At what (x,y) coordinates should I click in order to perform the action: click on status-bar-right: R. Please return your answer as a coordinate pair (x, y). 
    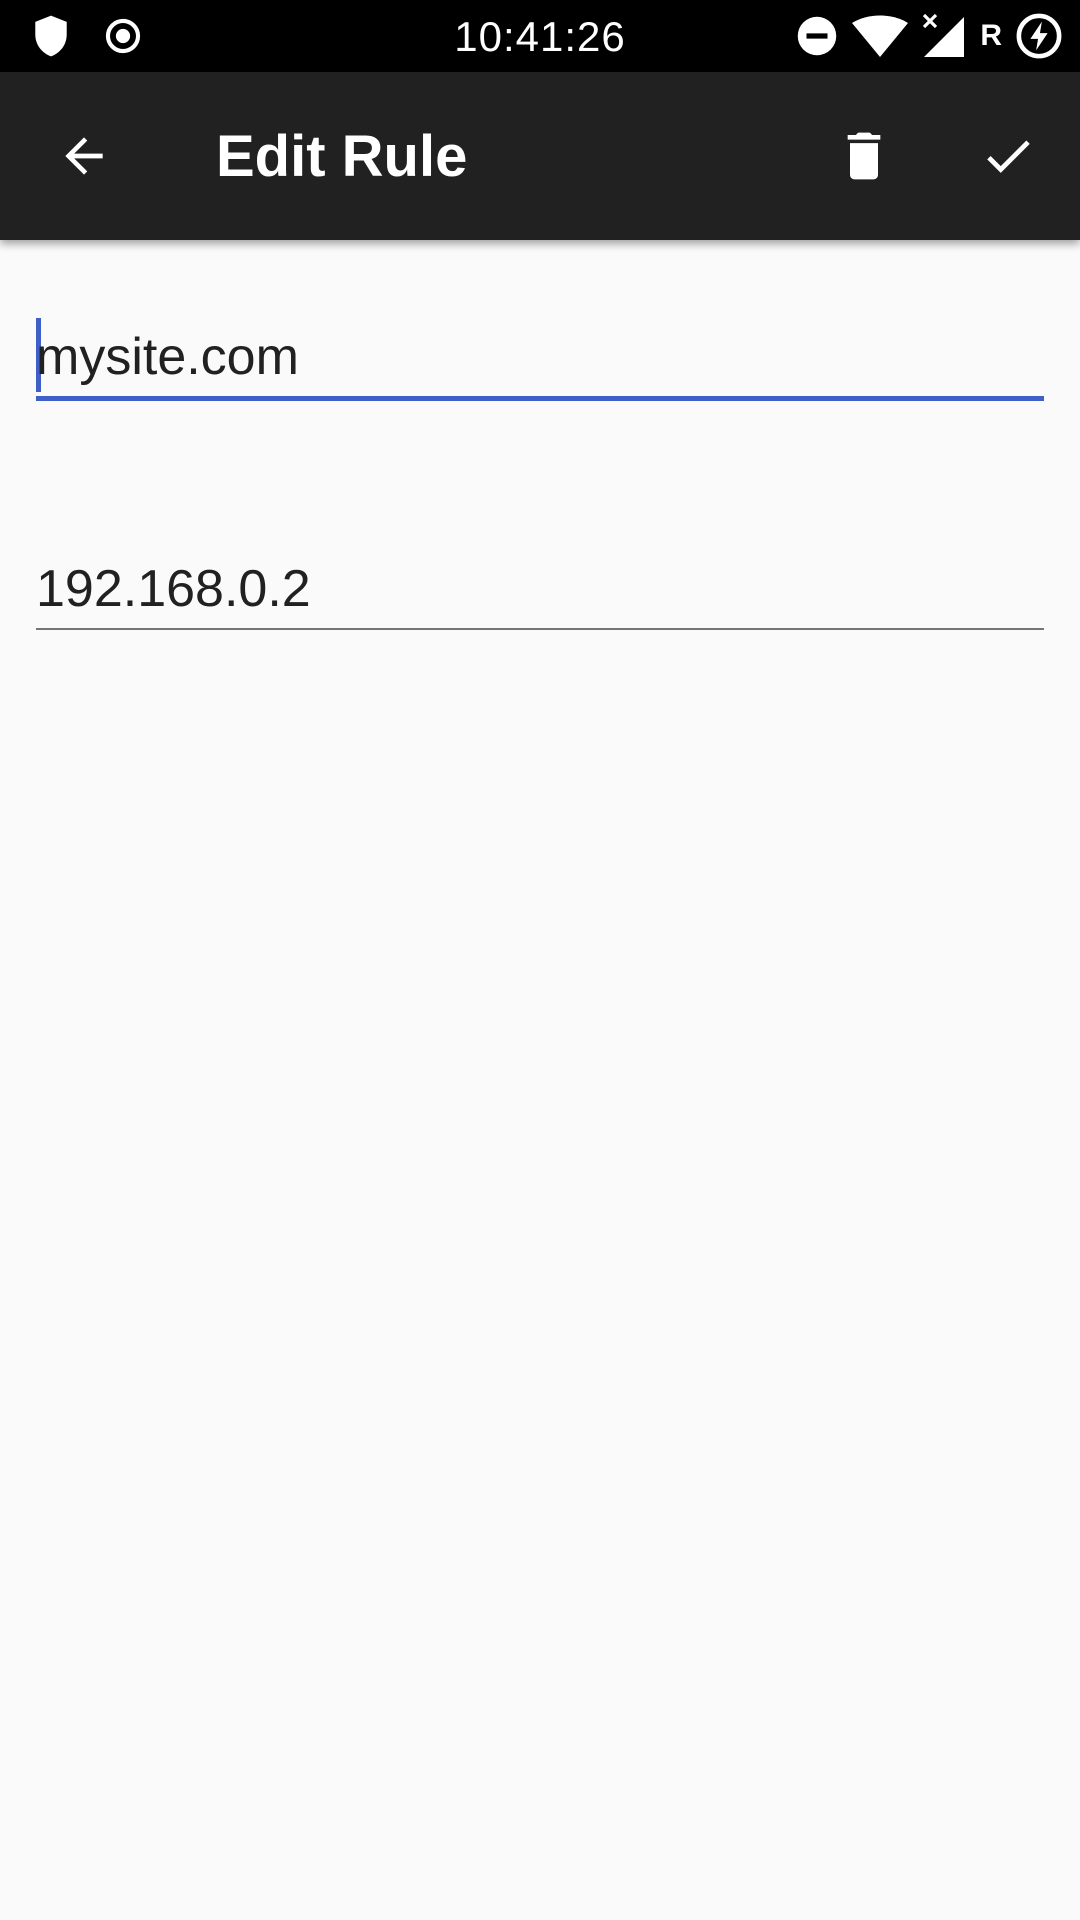
    Looking at the image, I should click on (922, 36).